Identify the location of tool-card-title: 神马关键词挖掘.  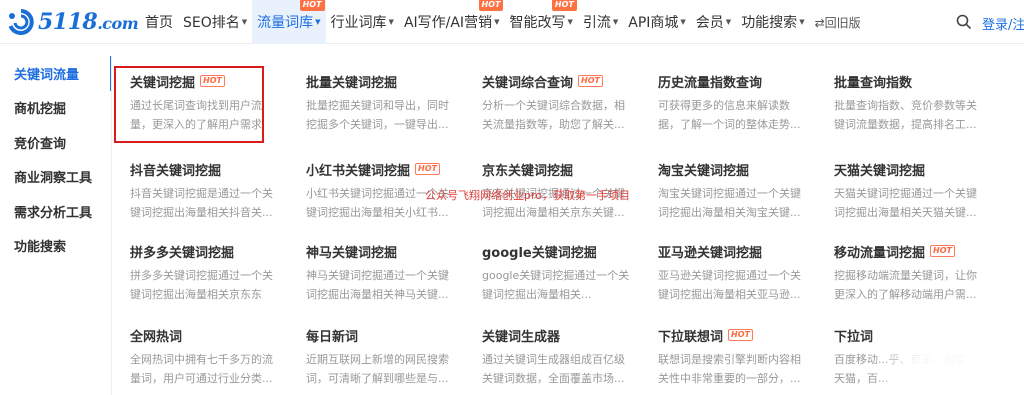
(352, 253).